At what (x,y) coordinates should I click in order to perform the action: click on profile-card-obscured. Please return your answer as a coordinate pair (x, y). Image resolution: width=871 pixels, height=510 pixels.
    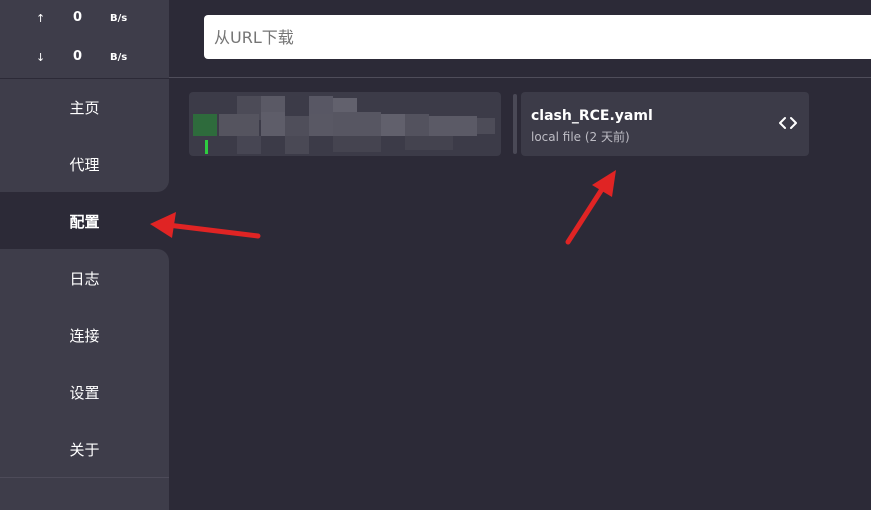
    Looking at the image, I should click on (345, 124).